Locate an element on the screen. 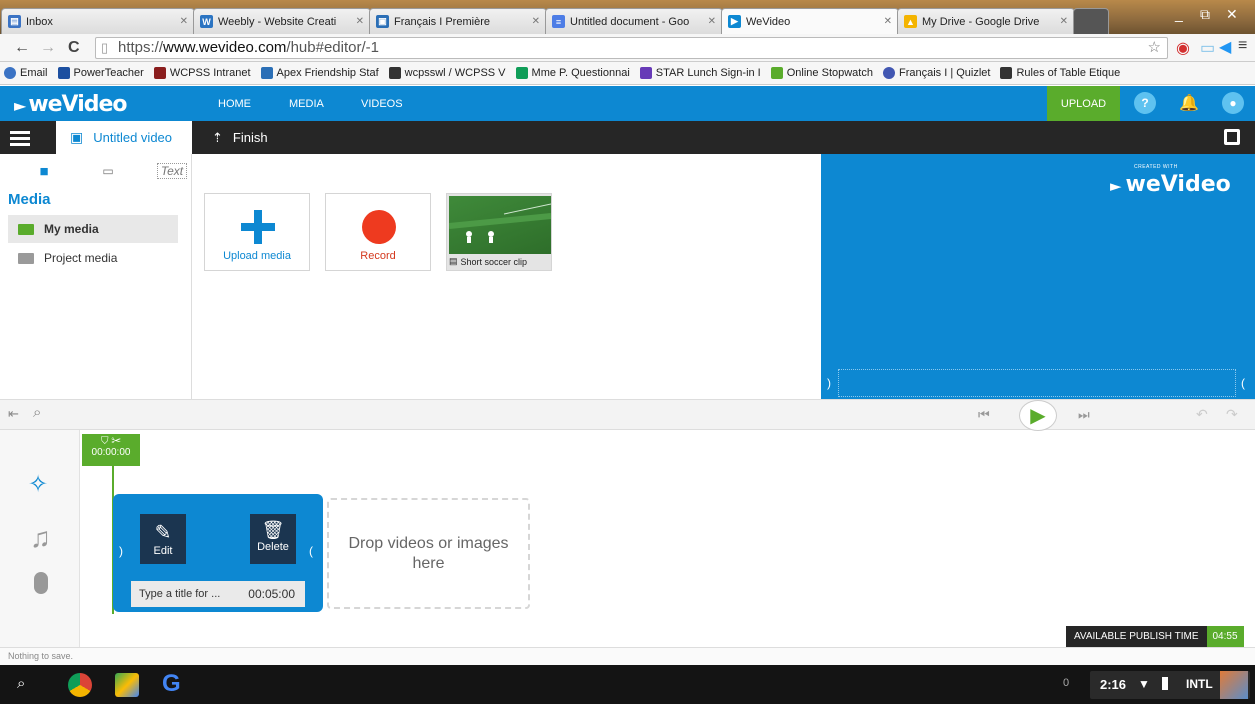 The width and height of the screenshot is (1255, 704). playhead-time: 00:00:00 is located at coordinates (111, 452).